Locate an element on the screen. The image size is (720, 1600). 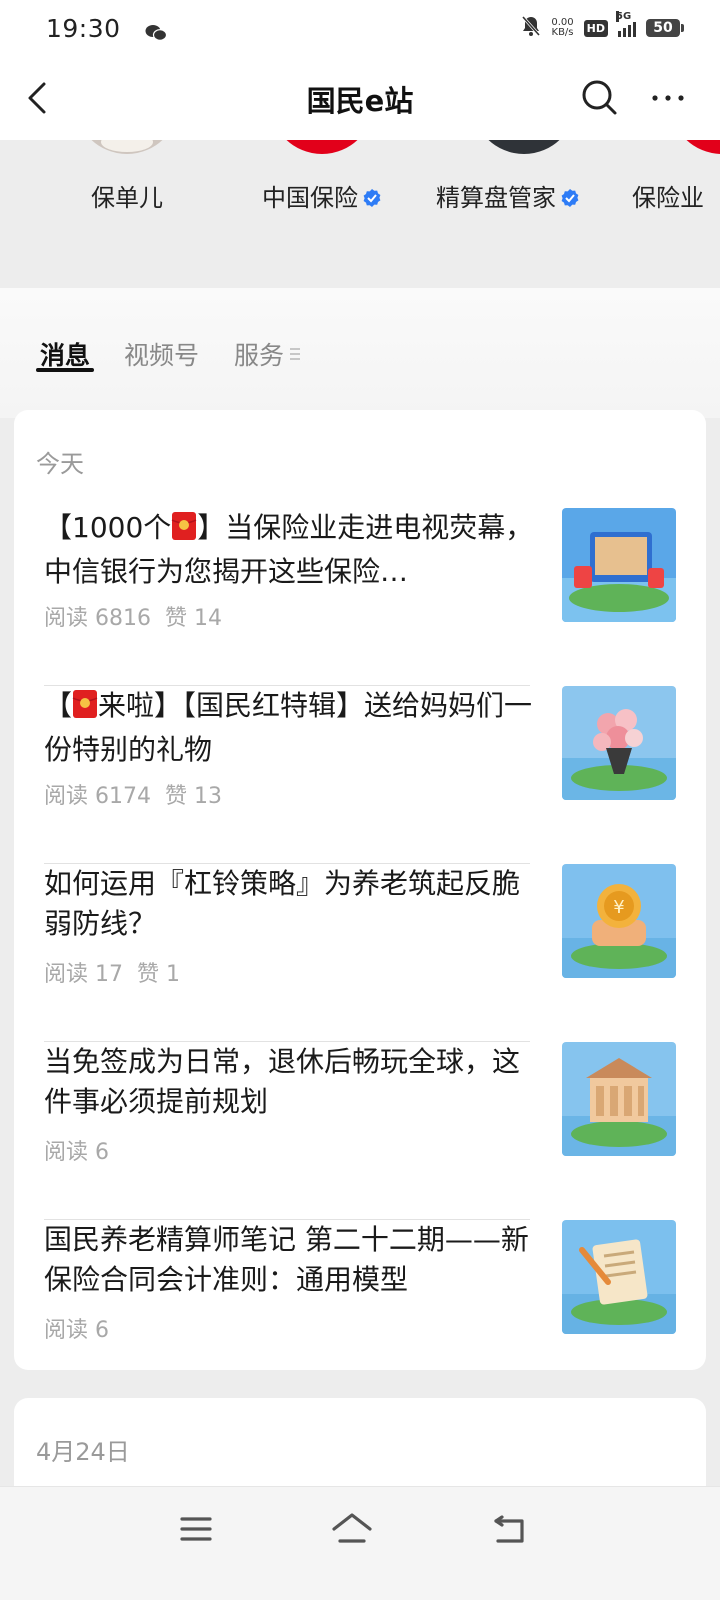
menu-icon is located at coordinates (196, 1529).